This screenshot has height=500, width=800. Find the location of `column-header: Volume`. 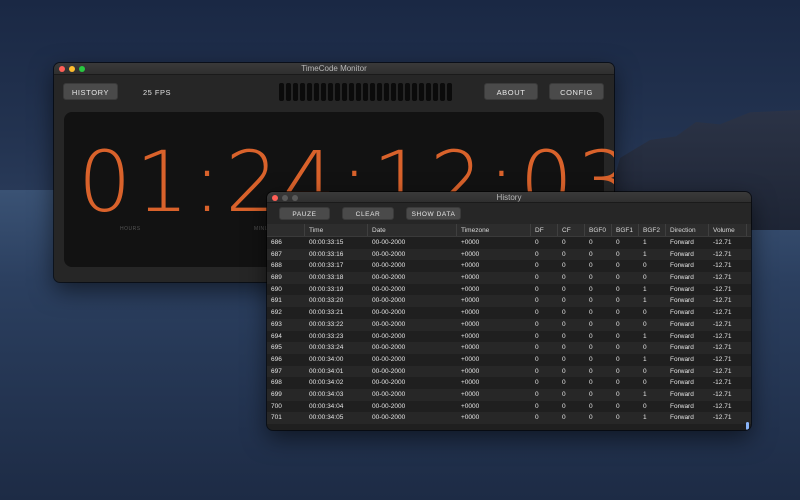

column-header: Volume is located at coordinates (728, 230).